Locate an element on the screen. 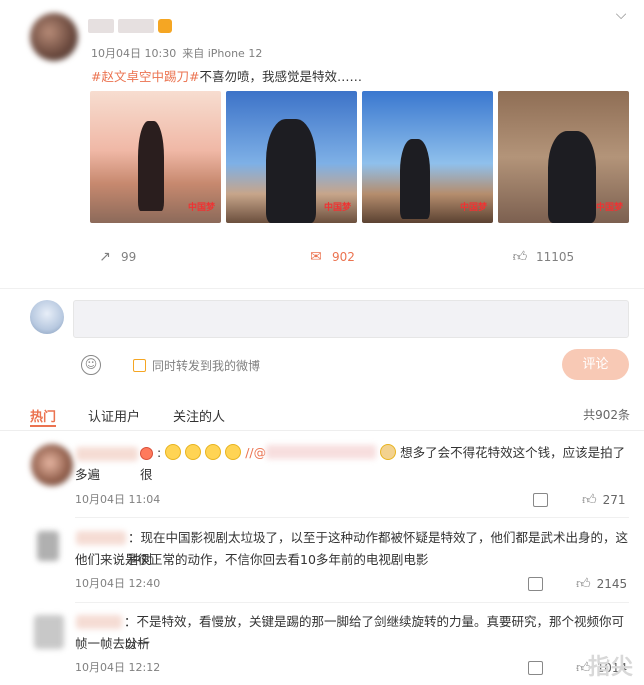  like-count: 11105 is located at coordinates (555, 257).